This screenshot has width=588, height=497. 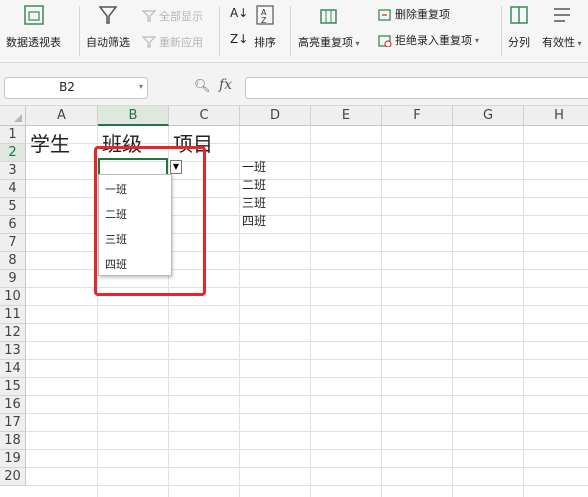 I want to click on sort-ascending-icon: A↓, so click(x=239, y=13).